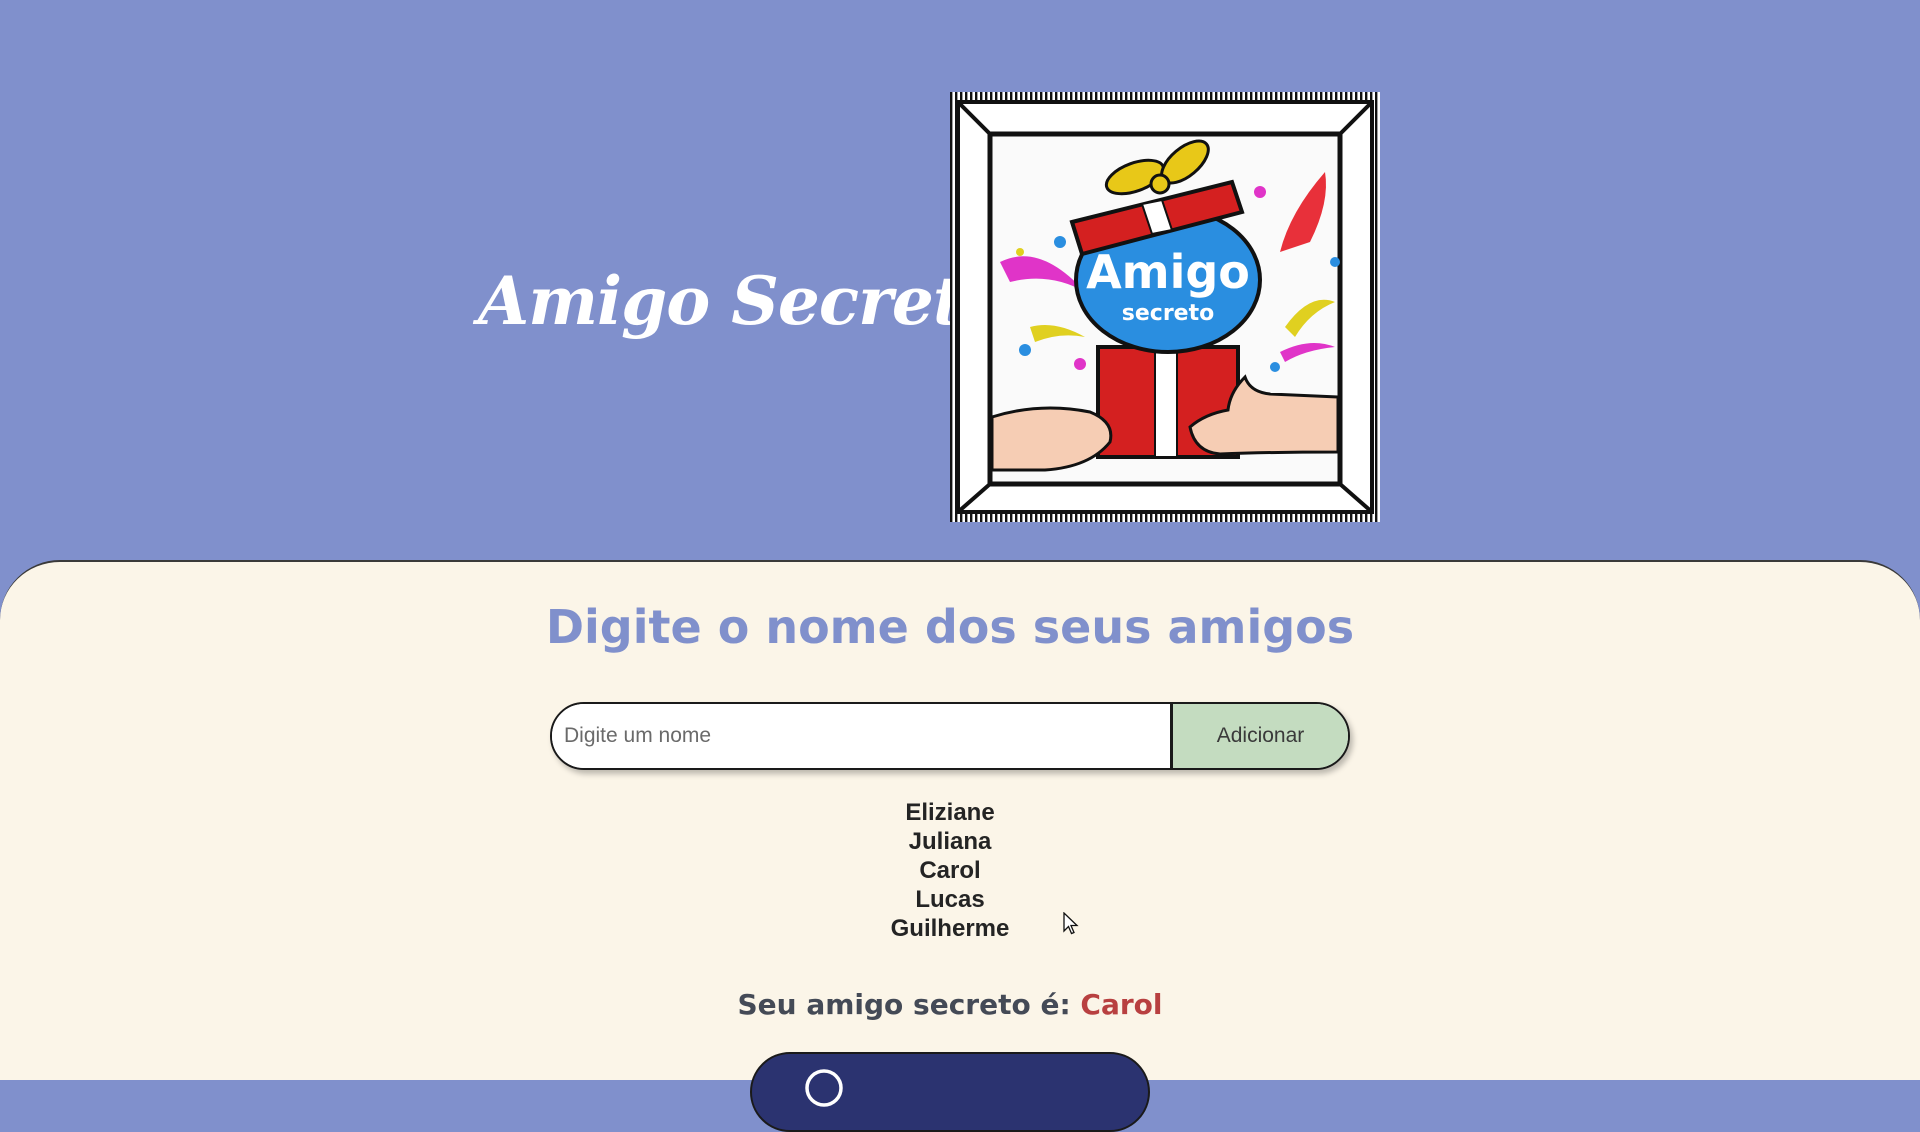 This screenshot has width=1920, height=1132. Describe the element at coordinates (1259, 736) in the screenshot. I see `add-button: Adicionar` at that location.